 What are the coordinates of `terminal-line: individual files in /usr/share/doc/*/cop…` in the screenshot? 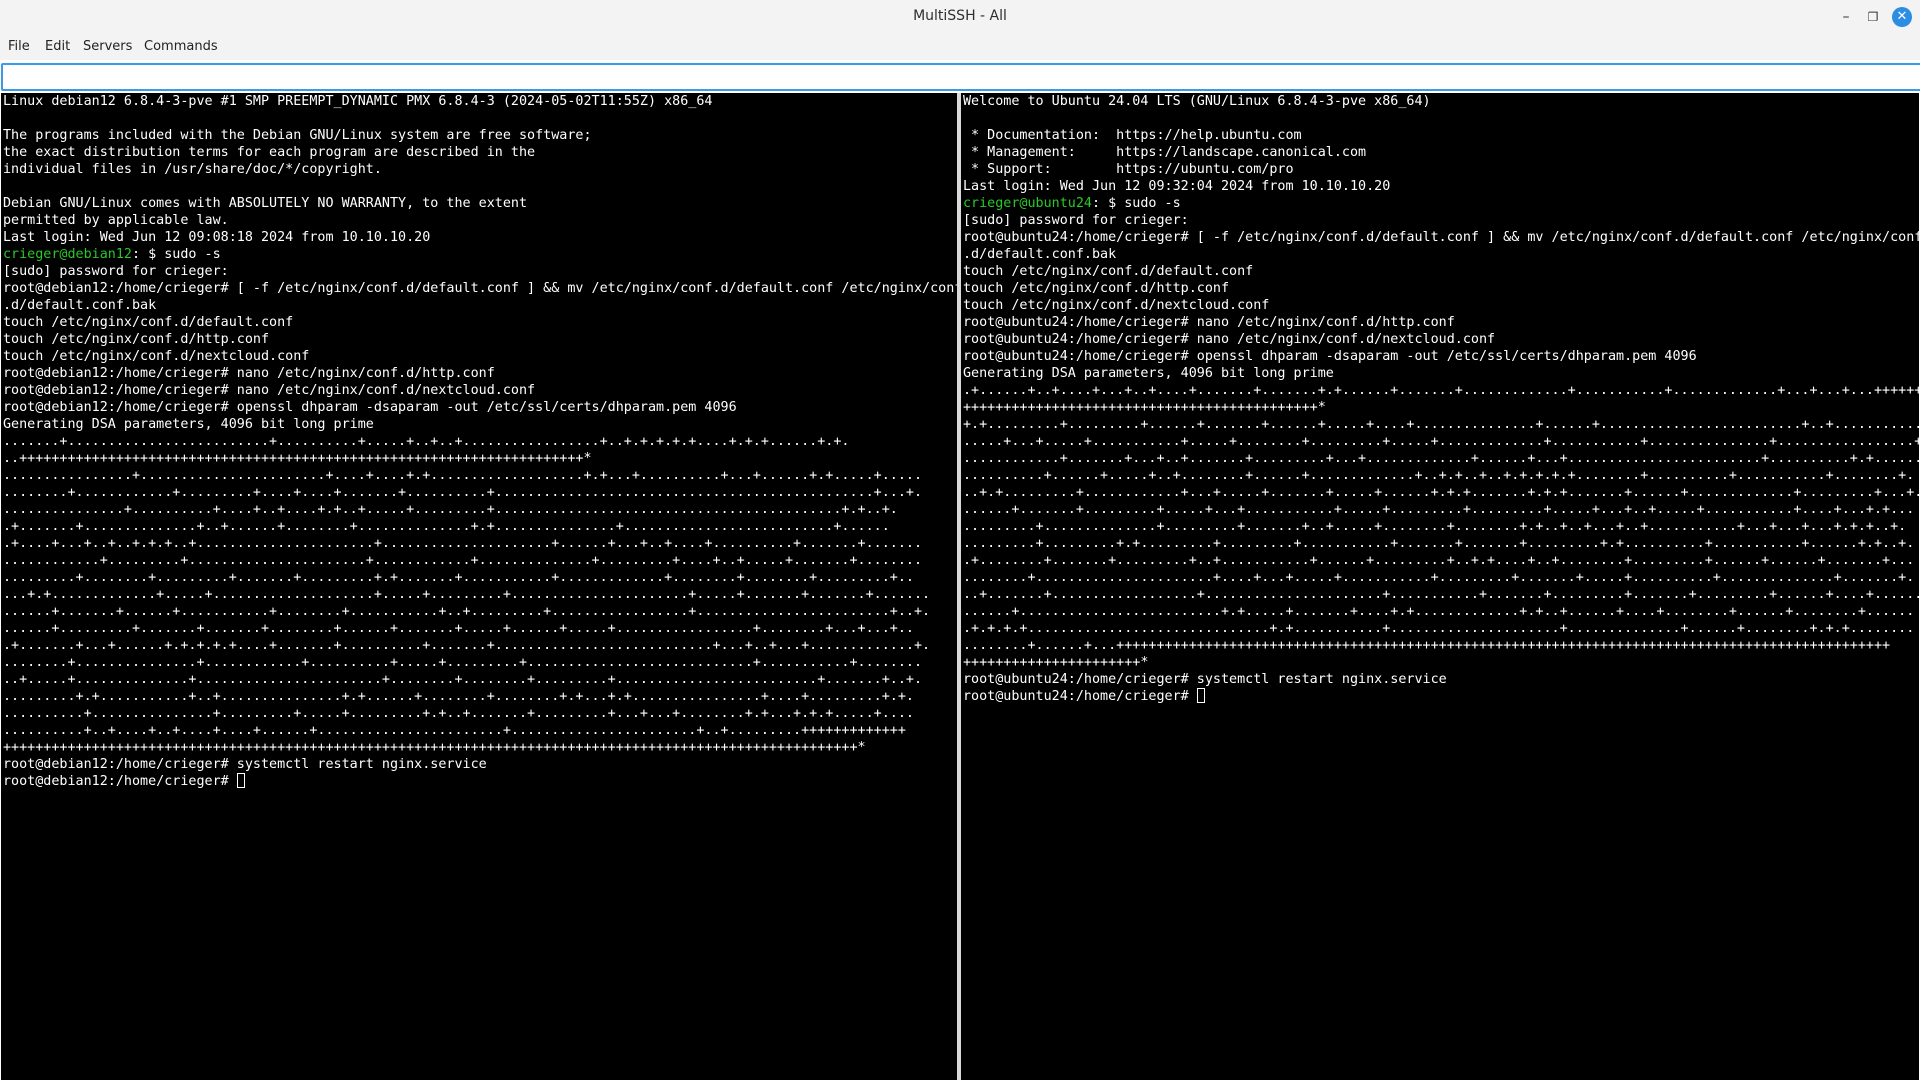 It's located at (480, 169).